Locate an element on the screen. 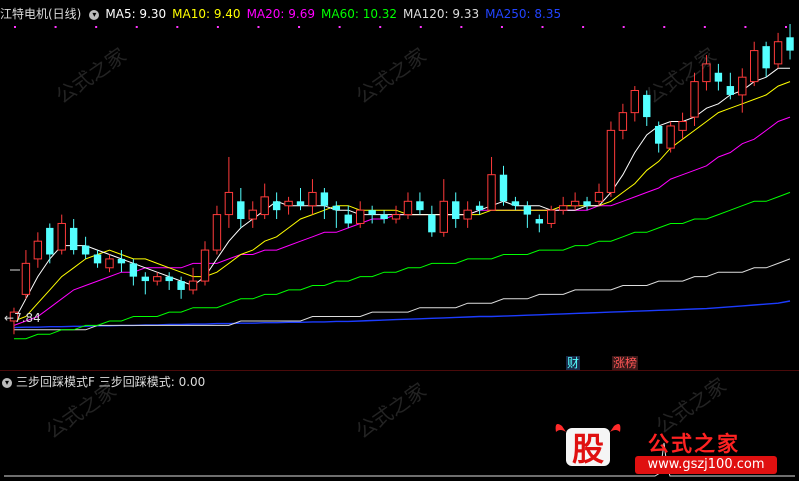 Image resolution: width=799 pixels, height=481 pixels. stock-logo-icon: 股 is located at coordinates (588, 446).